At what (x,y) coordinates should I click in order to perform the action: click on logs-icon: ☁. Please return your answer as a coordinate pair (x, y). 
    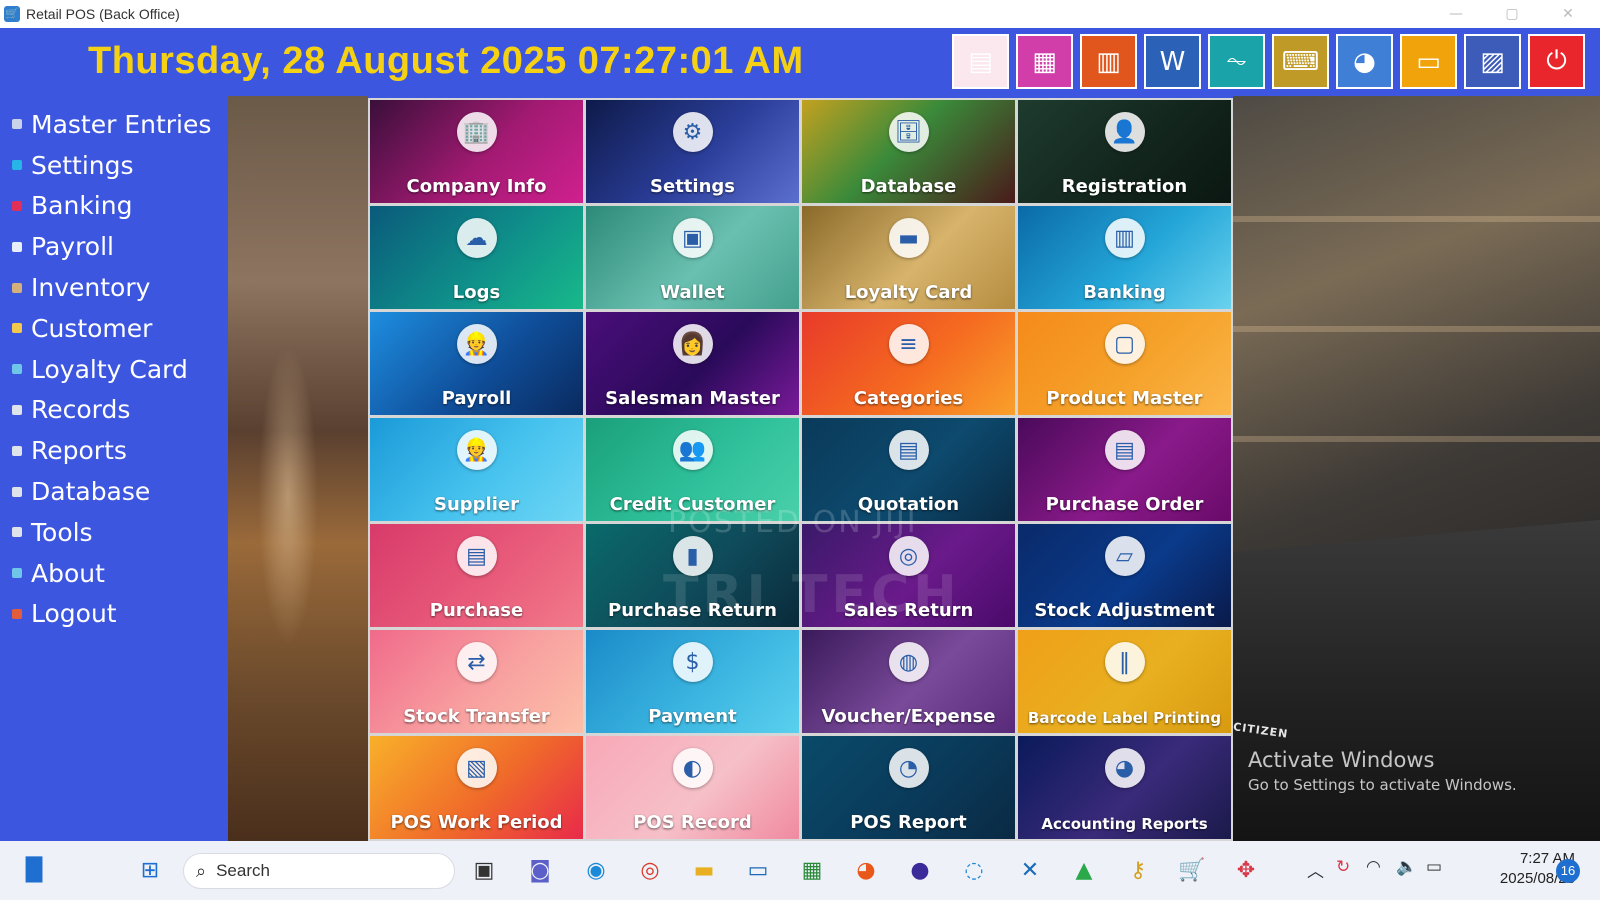
    Looking at the image, I should click on (476, 238).